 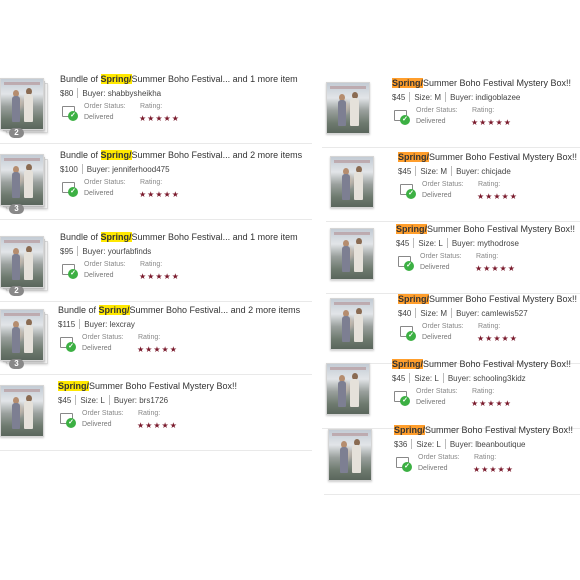 I want to click on buyer-username: indigoblazee, so click(x=497, y=97).